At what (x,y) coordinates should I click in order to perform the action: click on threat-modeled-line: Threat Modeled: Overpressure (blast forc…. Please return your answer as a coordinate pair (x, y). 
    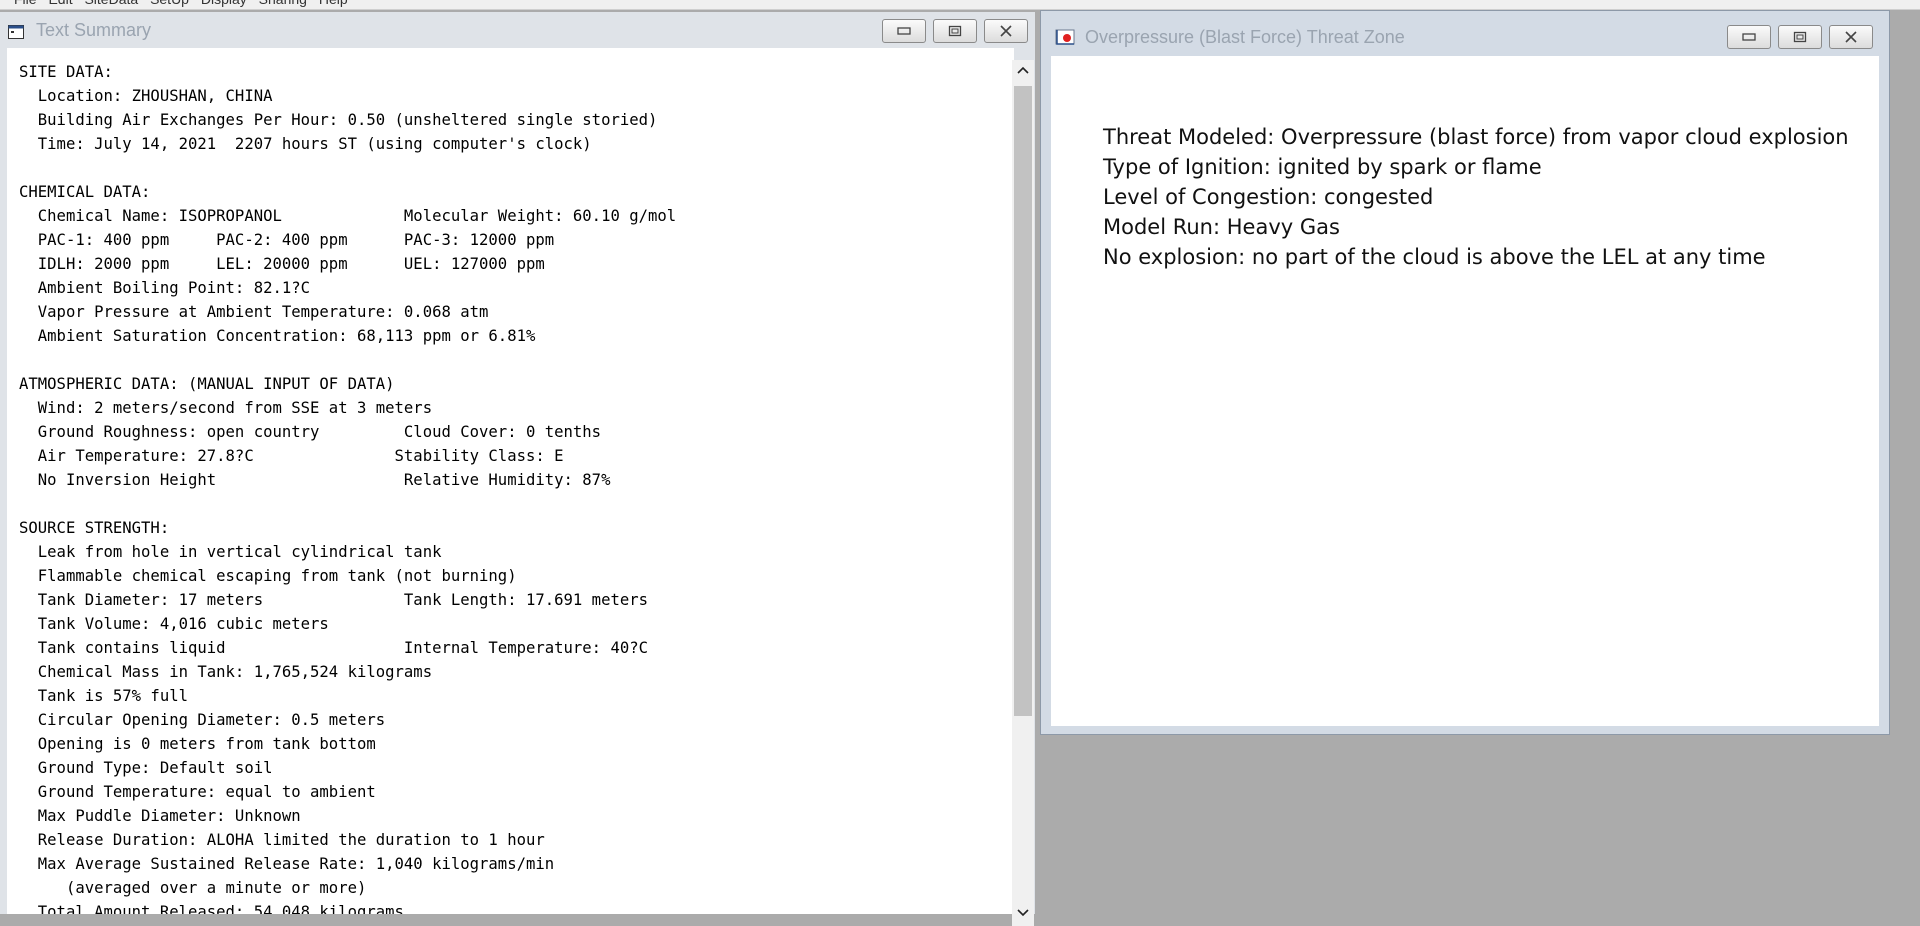
    Looking at the image, I should click on (1476, 137).